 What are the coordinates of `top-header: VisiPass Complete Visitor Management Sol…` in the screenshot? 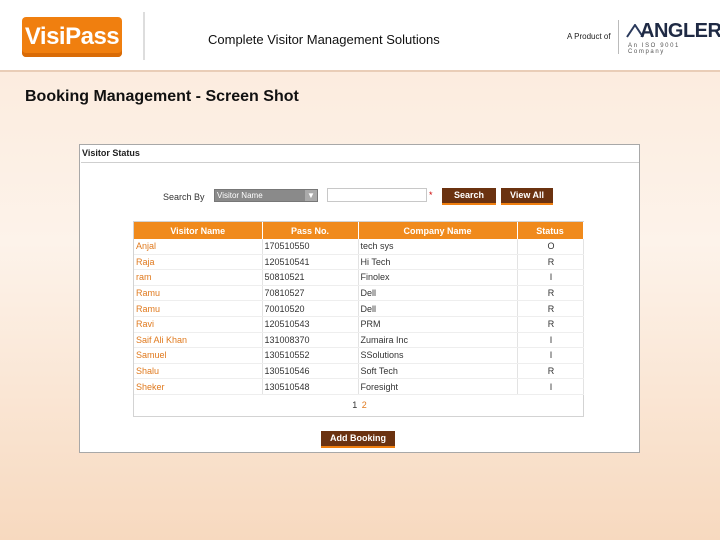 It's located at (360, 36).